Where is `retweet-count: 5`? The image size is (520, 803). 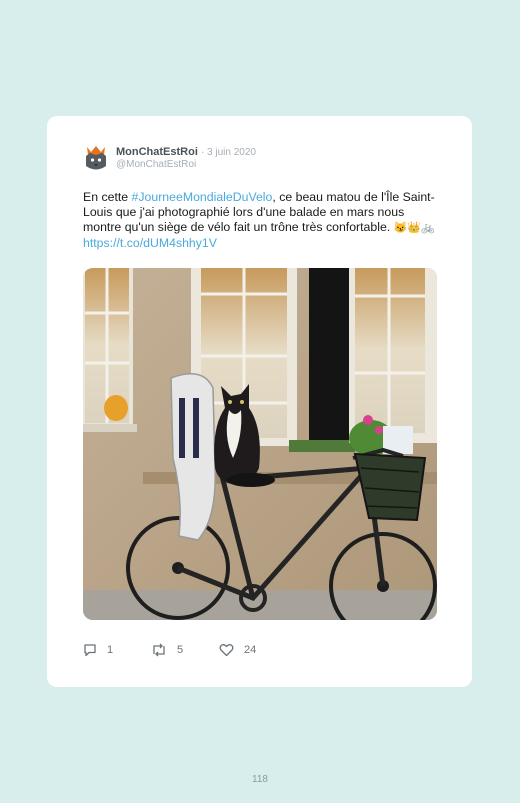 retweet-count: 5 is located at coordinates (180, 650).